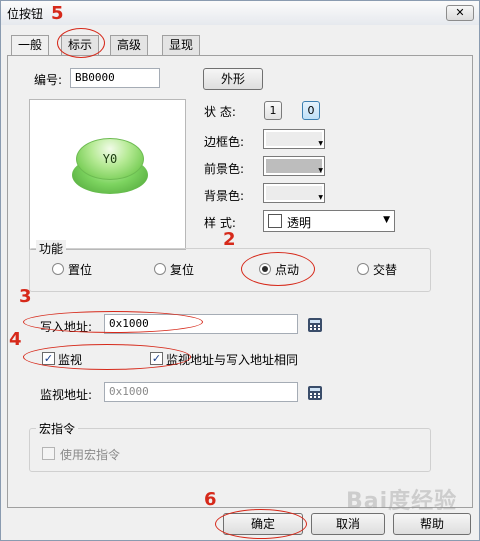 Image resolution: width=480 pixels, height=541 pixels. I want to click on annotation-2: 2, so click(229, 239).